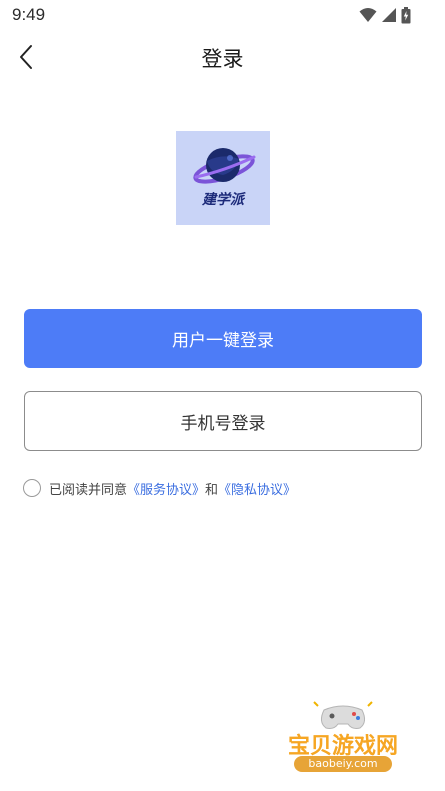 The width and height of the screenshot is (445, 791). What do you see at coordinates (222, 15) in the screenshot?
I see `status-bar: 9:49` at bounding box center [222, 15].